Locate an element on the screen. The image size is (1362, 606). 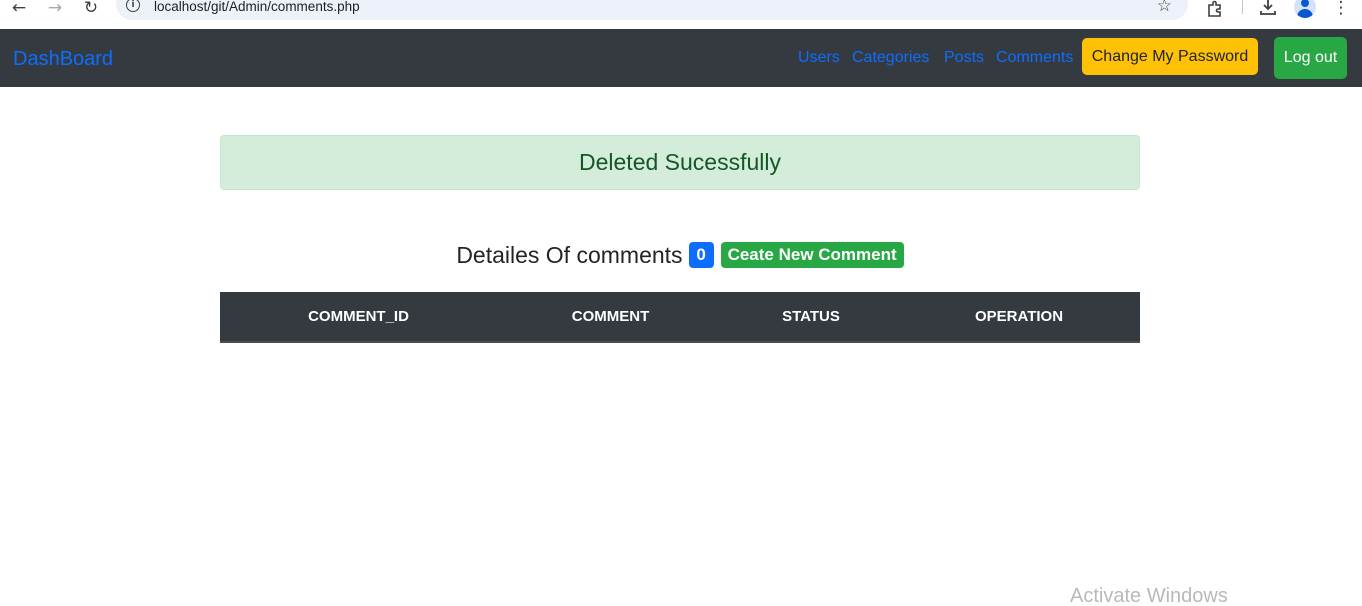
profile-avatar-icon is located at coordinates (1305, 9).